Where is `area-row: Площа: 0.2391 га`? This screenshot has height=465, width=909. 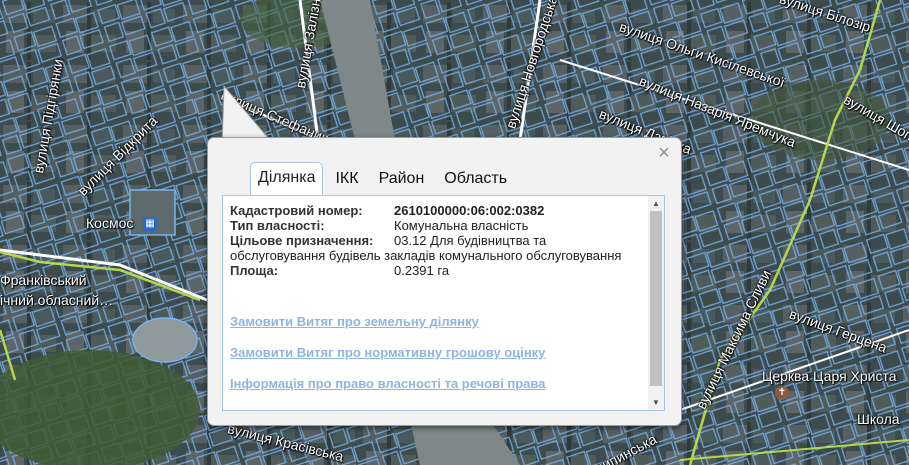
area-row: Площа: 0.2391 га is located at coordinates (437, 270).